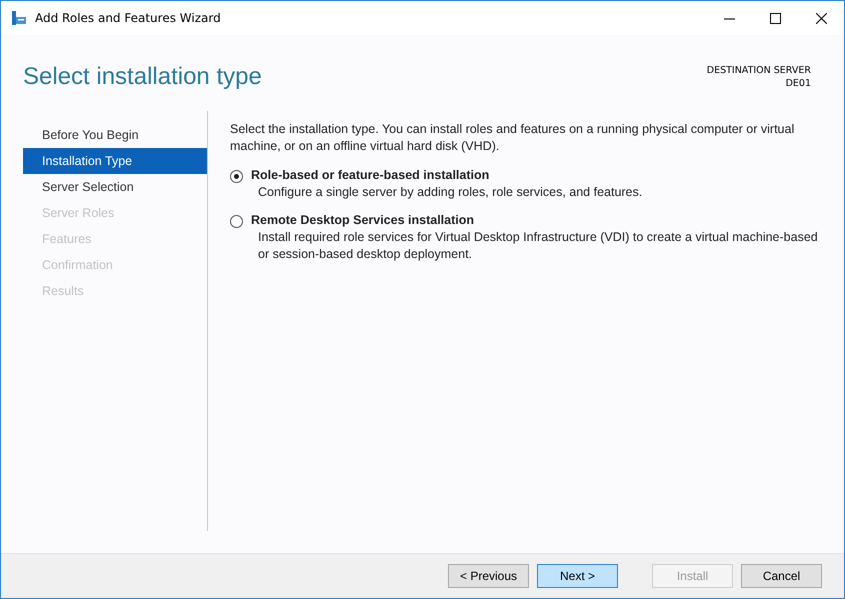 The image size is (845, 599). Describe the element at coordinates (446, 175) in the screenshot. I see `option-label: Role-based or feature-based installation` at that location.